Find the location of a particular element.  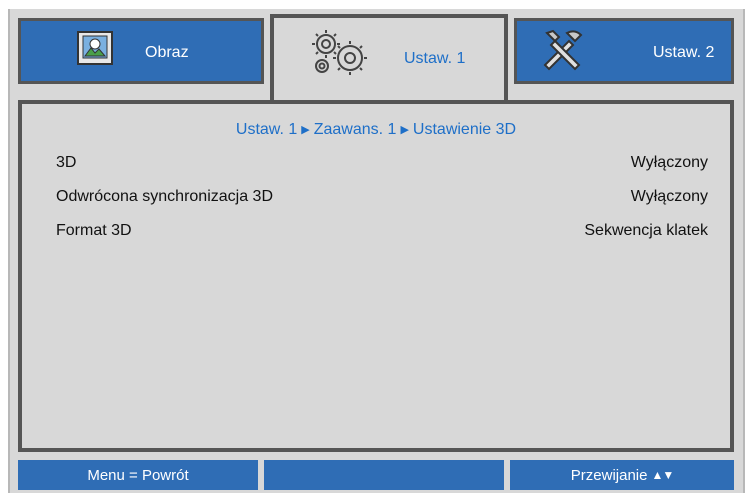

breadcrumb-item-current: Ustawienie 3D is located at coordinates (464, 129).